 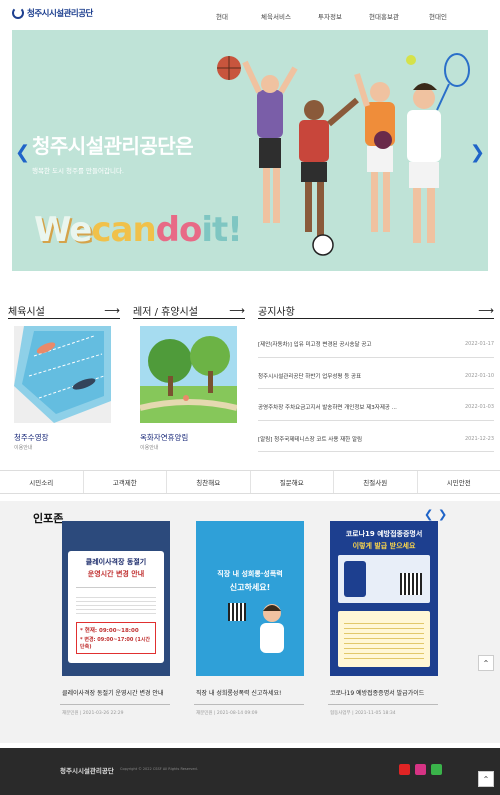 I want to click on poster-headline-1: 코로나19 예방접종증명서, so click(x=384, y=534).